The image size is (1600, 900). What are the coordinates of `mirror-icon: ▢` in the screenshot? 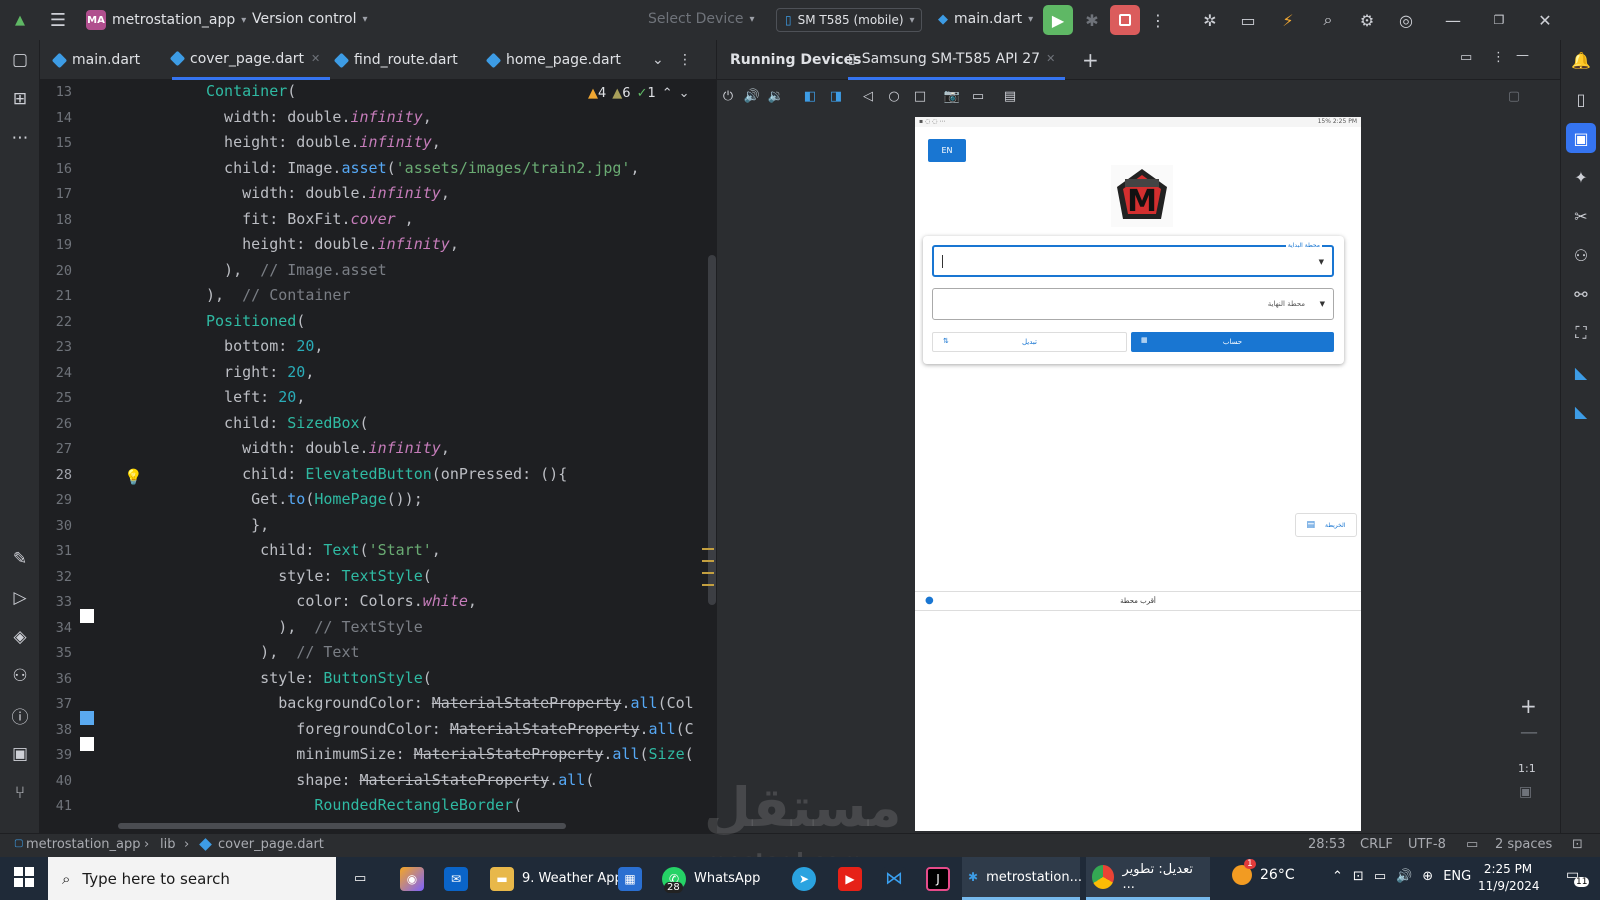 It's located at (1514, 96).